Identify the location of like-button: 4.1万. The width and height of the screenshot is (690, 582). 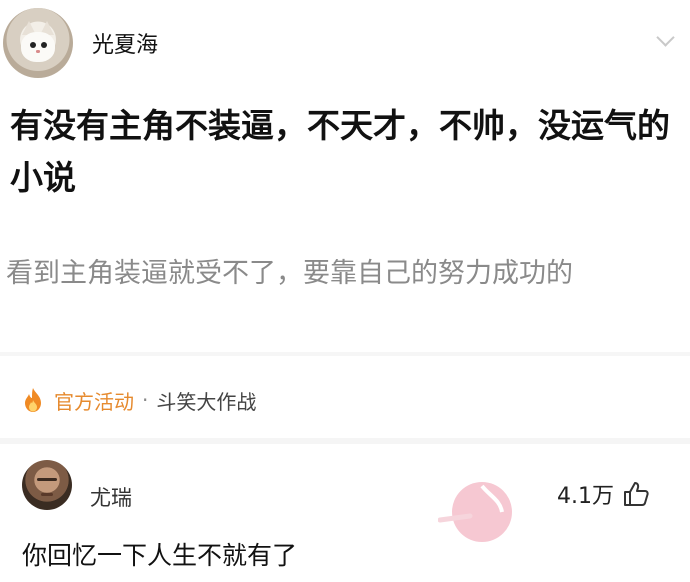
(603, 494).